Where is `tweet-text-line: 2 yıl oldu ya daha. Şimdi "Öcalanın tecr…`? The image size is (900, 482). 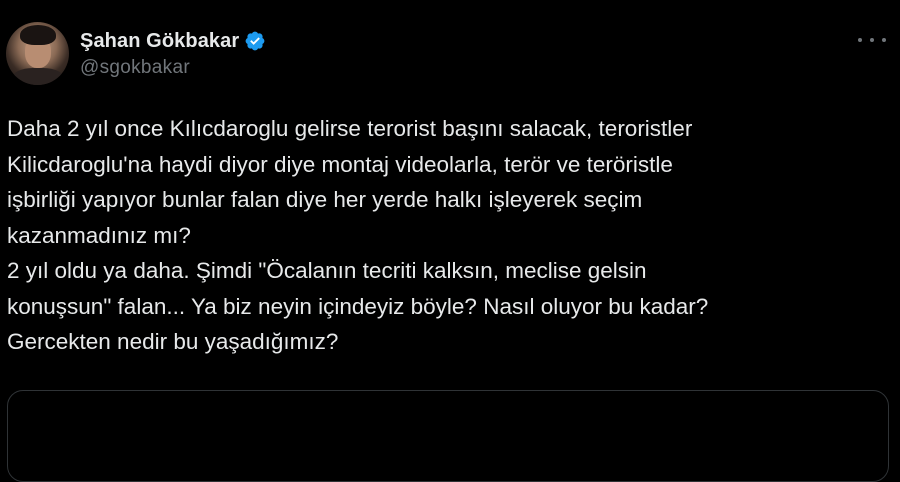 tweet-text-line: 2 yıl oldu ya daha. Şimdi "Öcalanın tecr… is located at coordinates (327, 270).